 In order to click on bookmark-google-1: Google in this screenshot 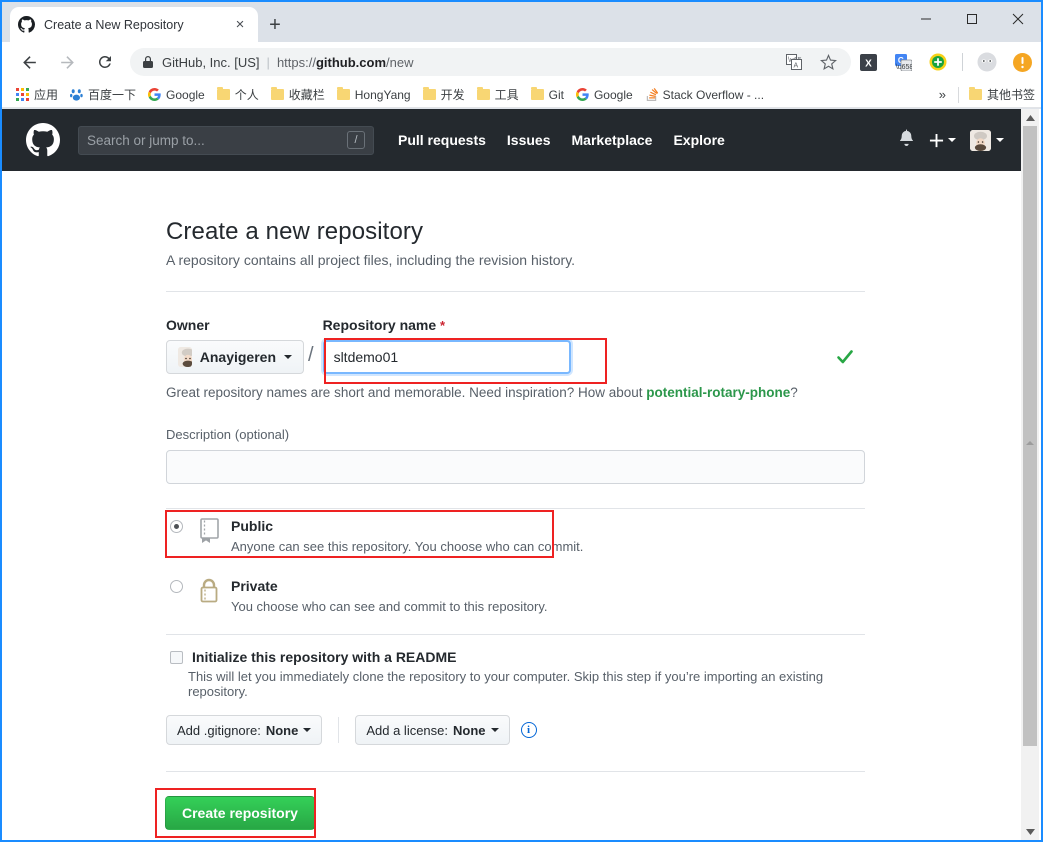, I will do `click(176, 95)`.